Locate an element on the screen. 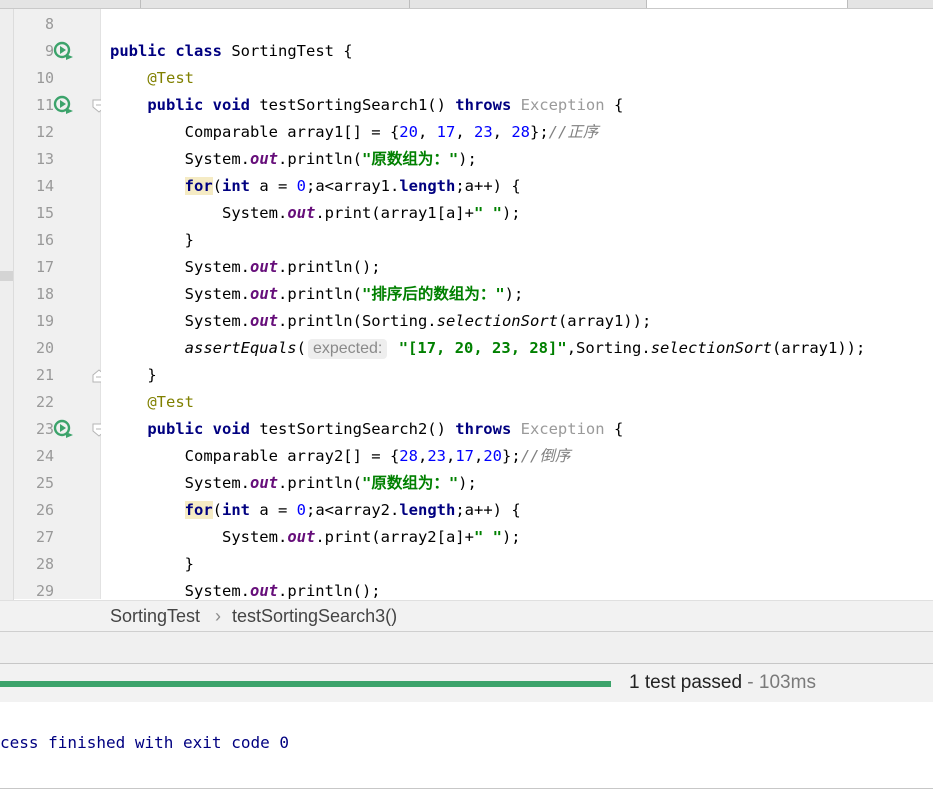 The height and width of the screenshot is (789, 933). code-token: testSortingSearch1() is located at coordinates (357, 105).